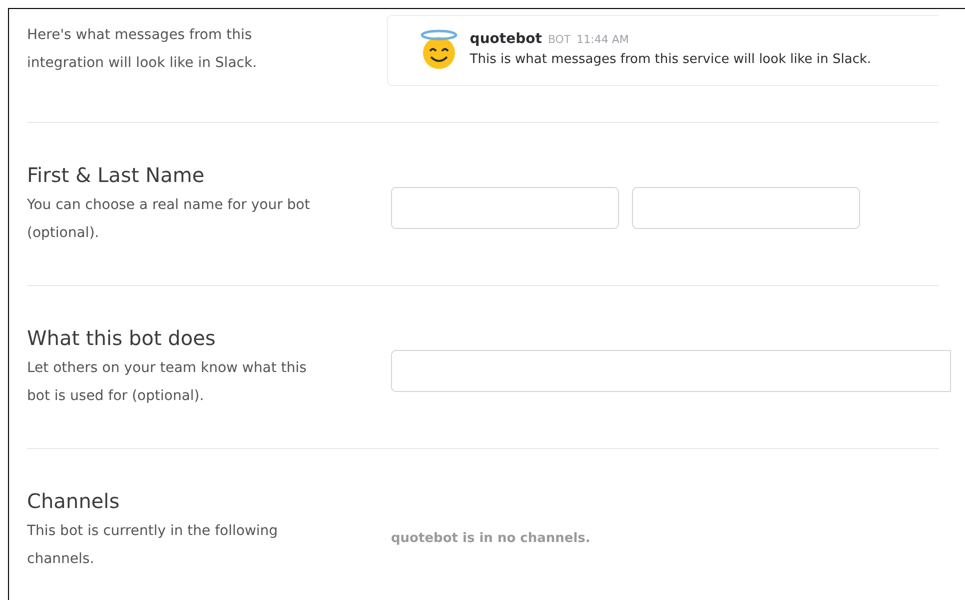 Image resolution: width=965 pixels, height=600 pixels. What do you see at coordinates (74, 501) in the screenshot?
I see `section-heading: Channels` at bounding box center [74, 501].